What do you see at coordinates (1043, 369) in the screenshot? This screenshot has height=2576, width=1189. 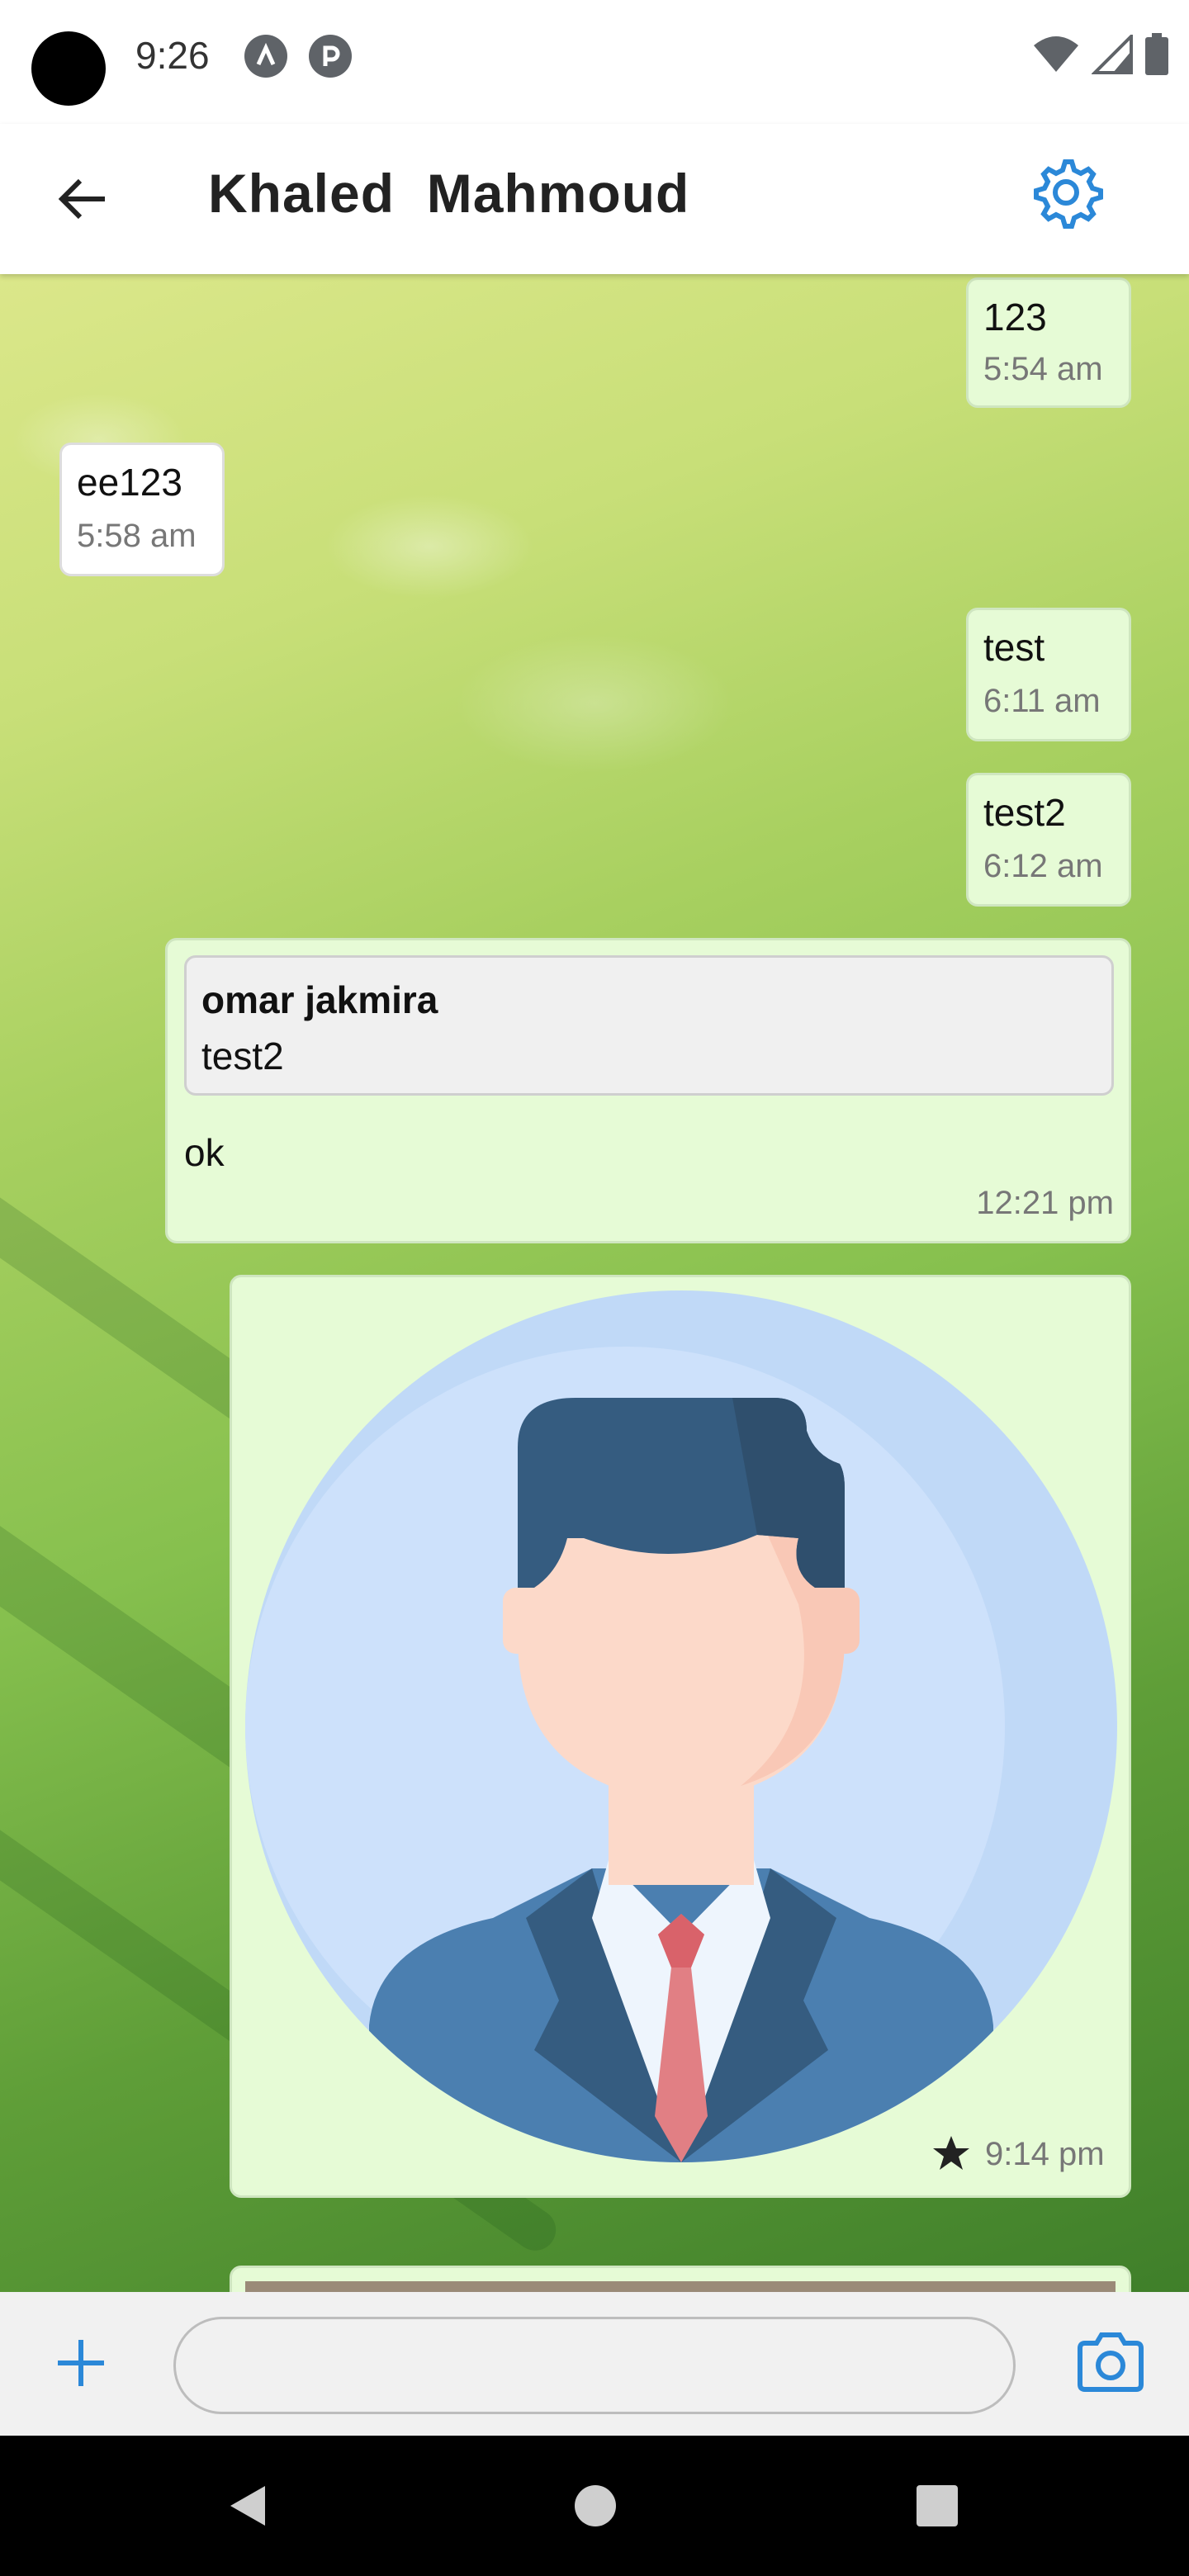 I see `message-time: 5:54 am` at bounding box center [1043, 369].